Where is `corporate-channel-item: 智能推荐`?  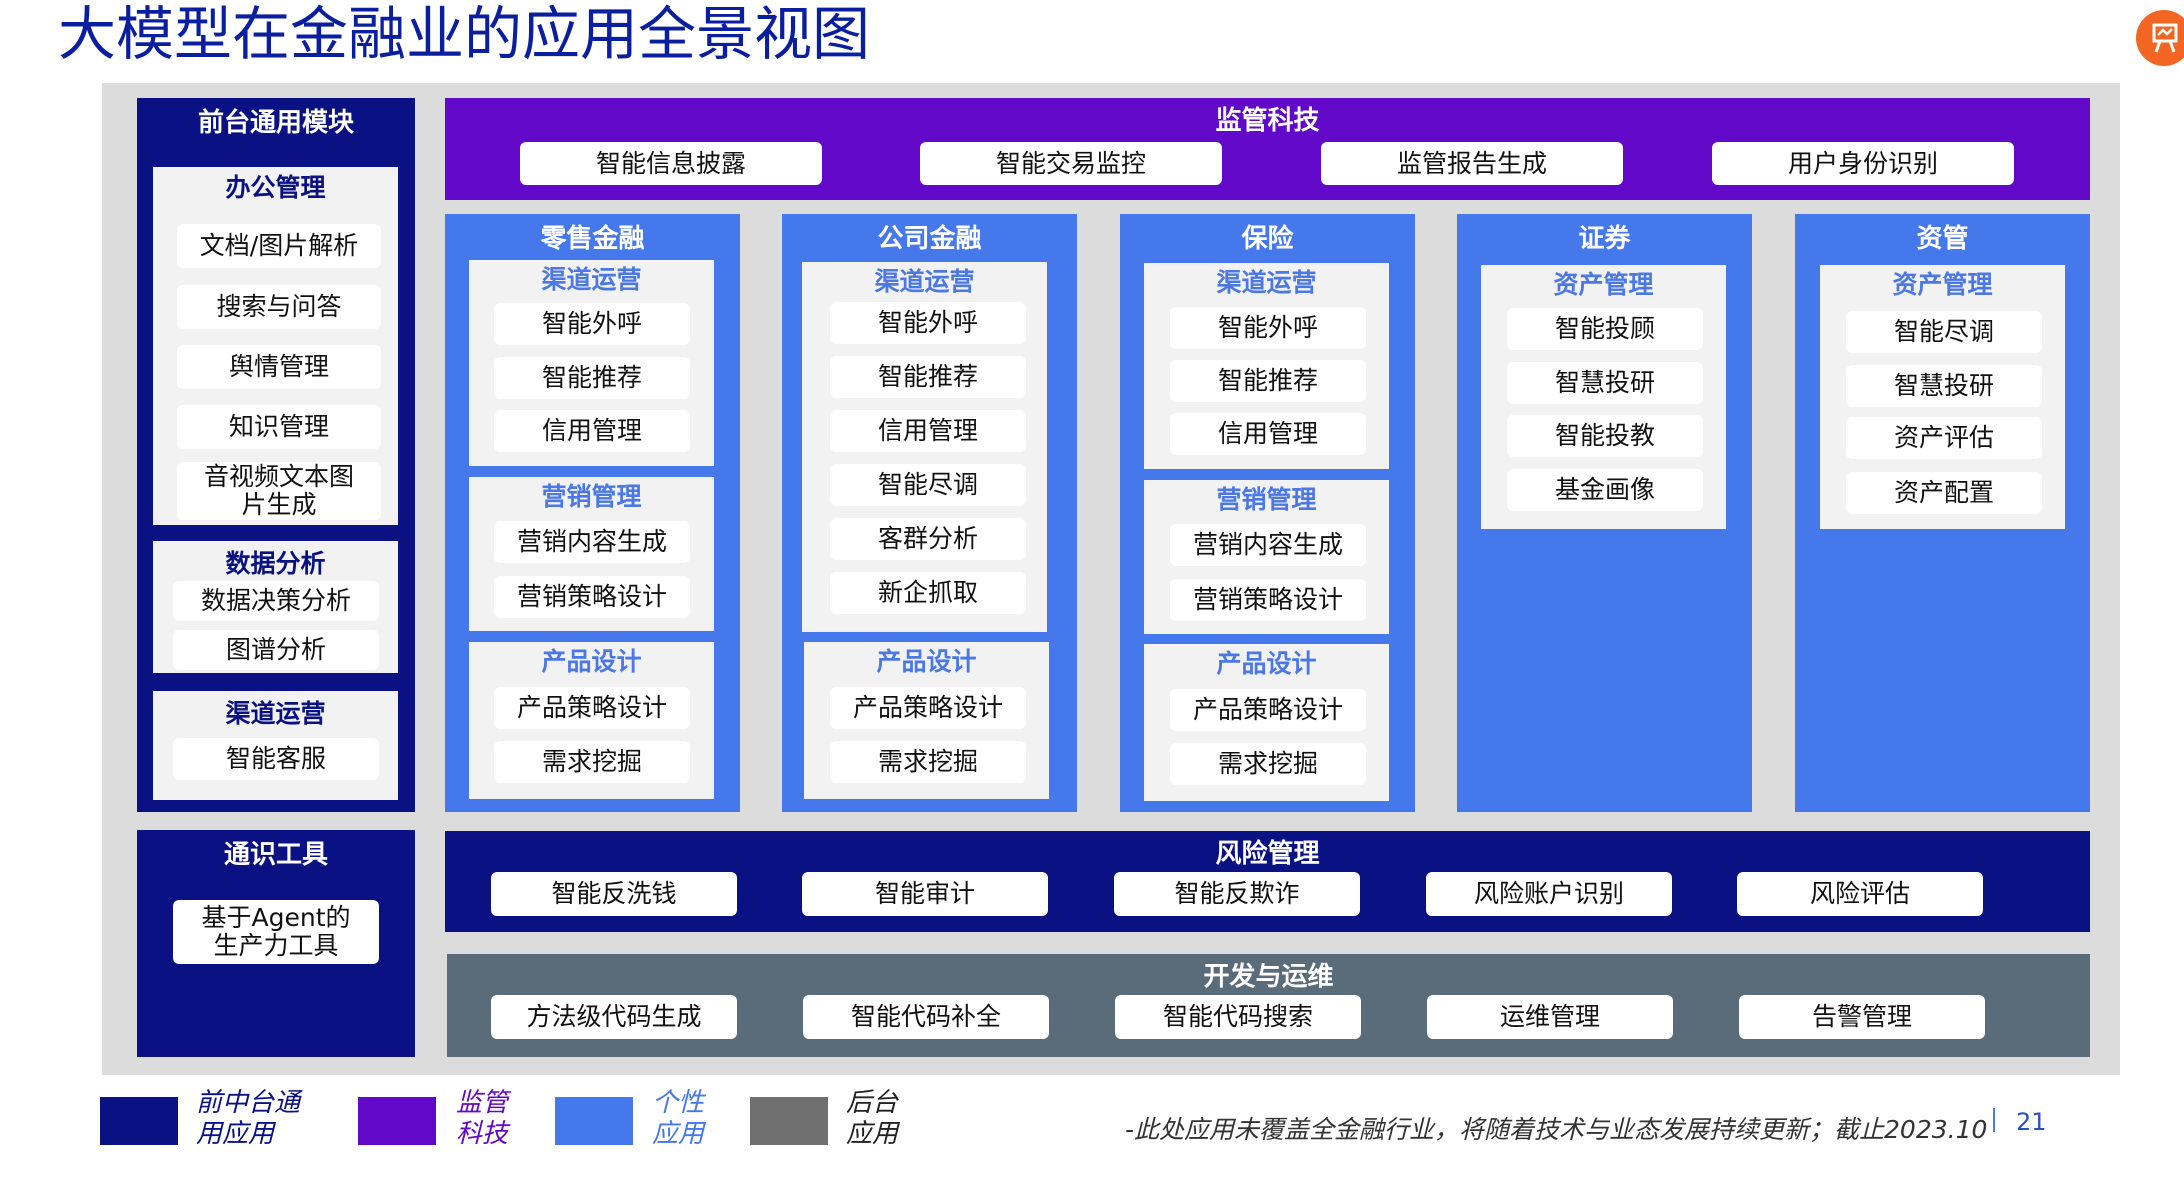 corporate-channel-item: 智能推荐 is located at coordinates (928, 377).